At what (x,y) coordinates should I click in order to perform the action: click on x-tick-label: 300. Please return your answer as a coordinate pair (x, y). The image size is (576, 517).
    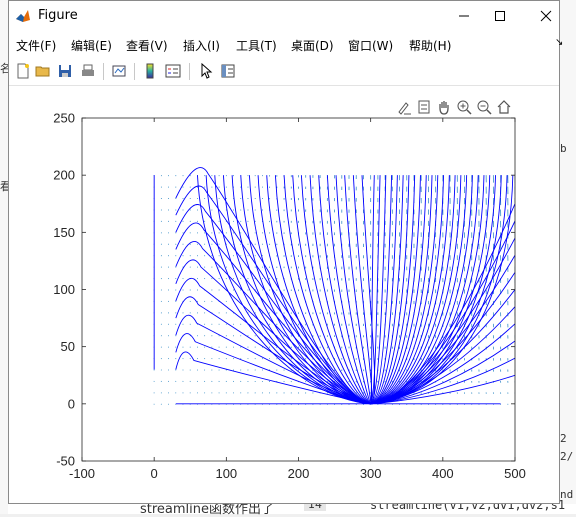
    Looking at the image, I should click on (371, 473).